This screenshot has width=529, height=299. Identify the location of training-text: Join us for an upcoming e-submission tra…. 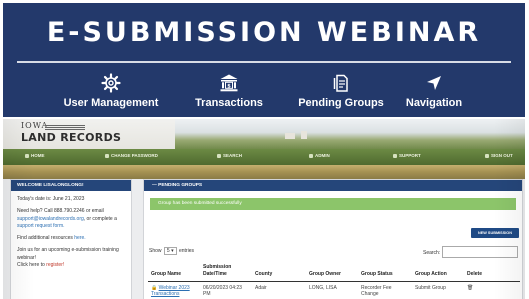
(71, 258).